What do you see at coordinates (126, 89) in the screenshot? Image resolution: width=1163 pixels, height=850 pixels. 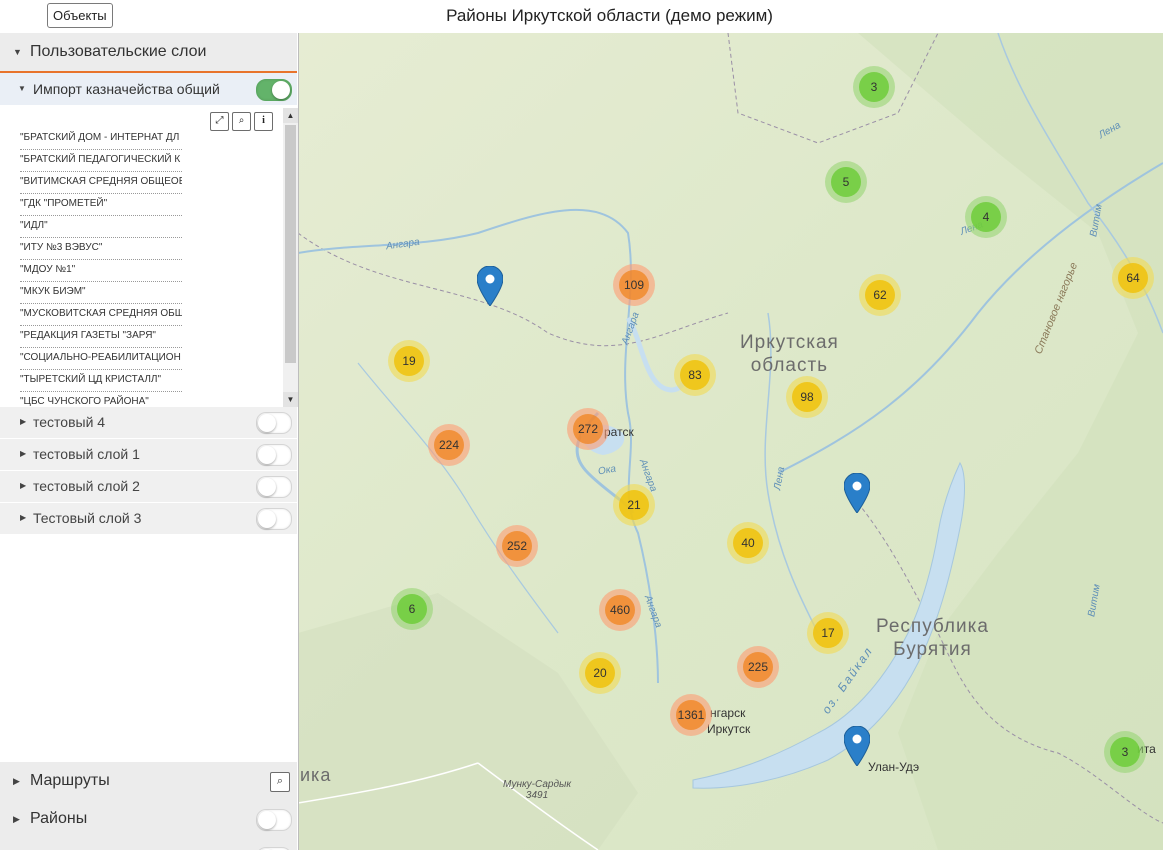 I see `layer-label: Импорт казначейства общий` at bounding box center [126, 89].